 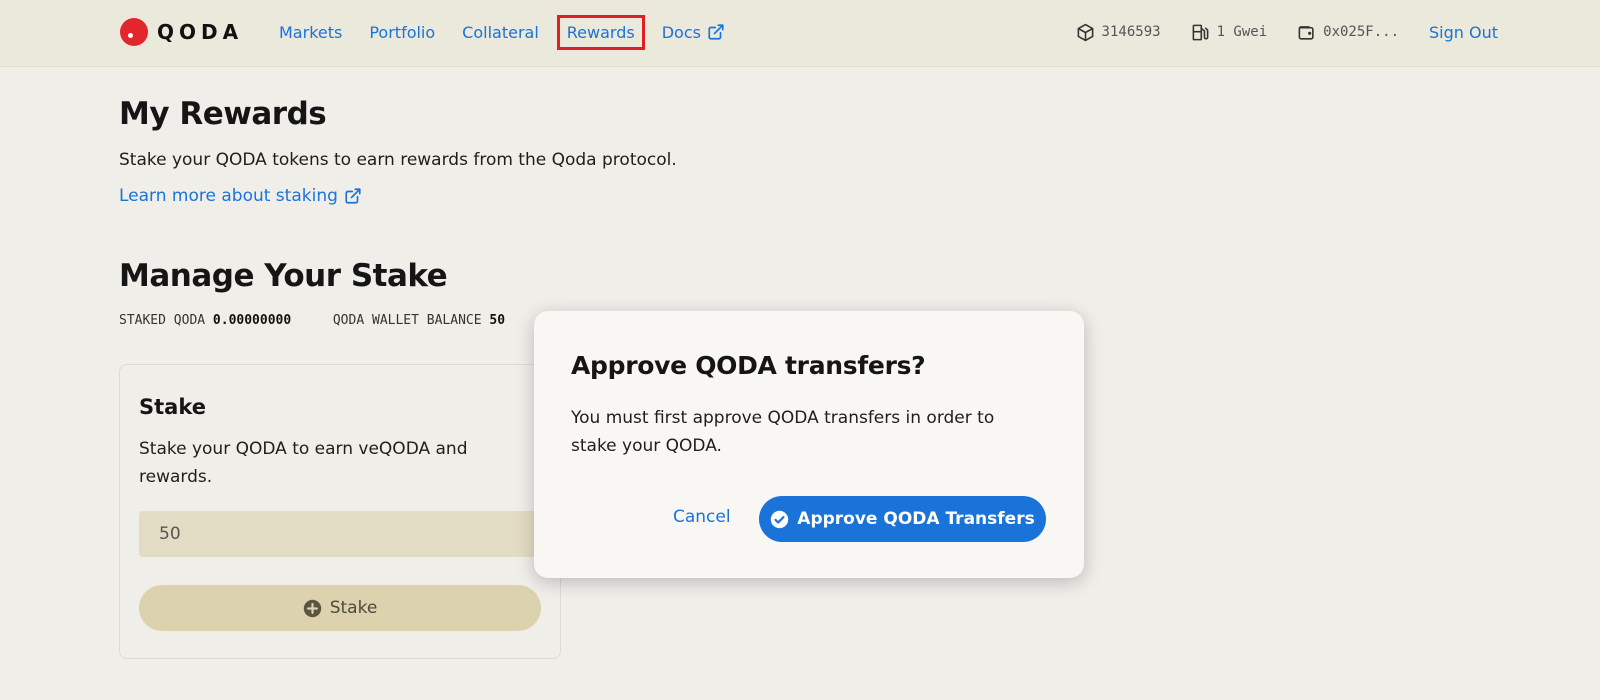 I want to click on block-number: 3146593, so click(x=1118, y=32).